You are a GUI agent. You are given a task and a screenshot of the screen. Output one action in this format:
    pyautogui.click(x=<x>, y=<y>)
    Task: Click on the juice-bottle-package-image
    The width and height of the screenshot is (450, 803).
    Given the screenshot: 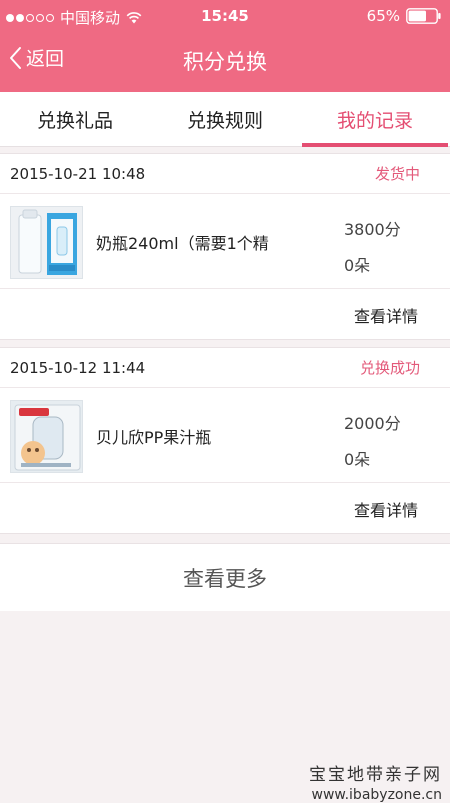 What is the action you would take?
    pyautogui.click(x=46, y=436)
    